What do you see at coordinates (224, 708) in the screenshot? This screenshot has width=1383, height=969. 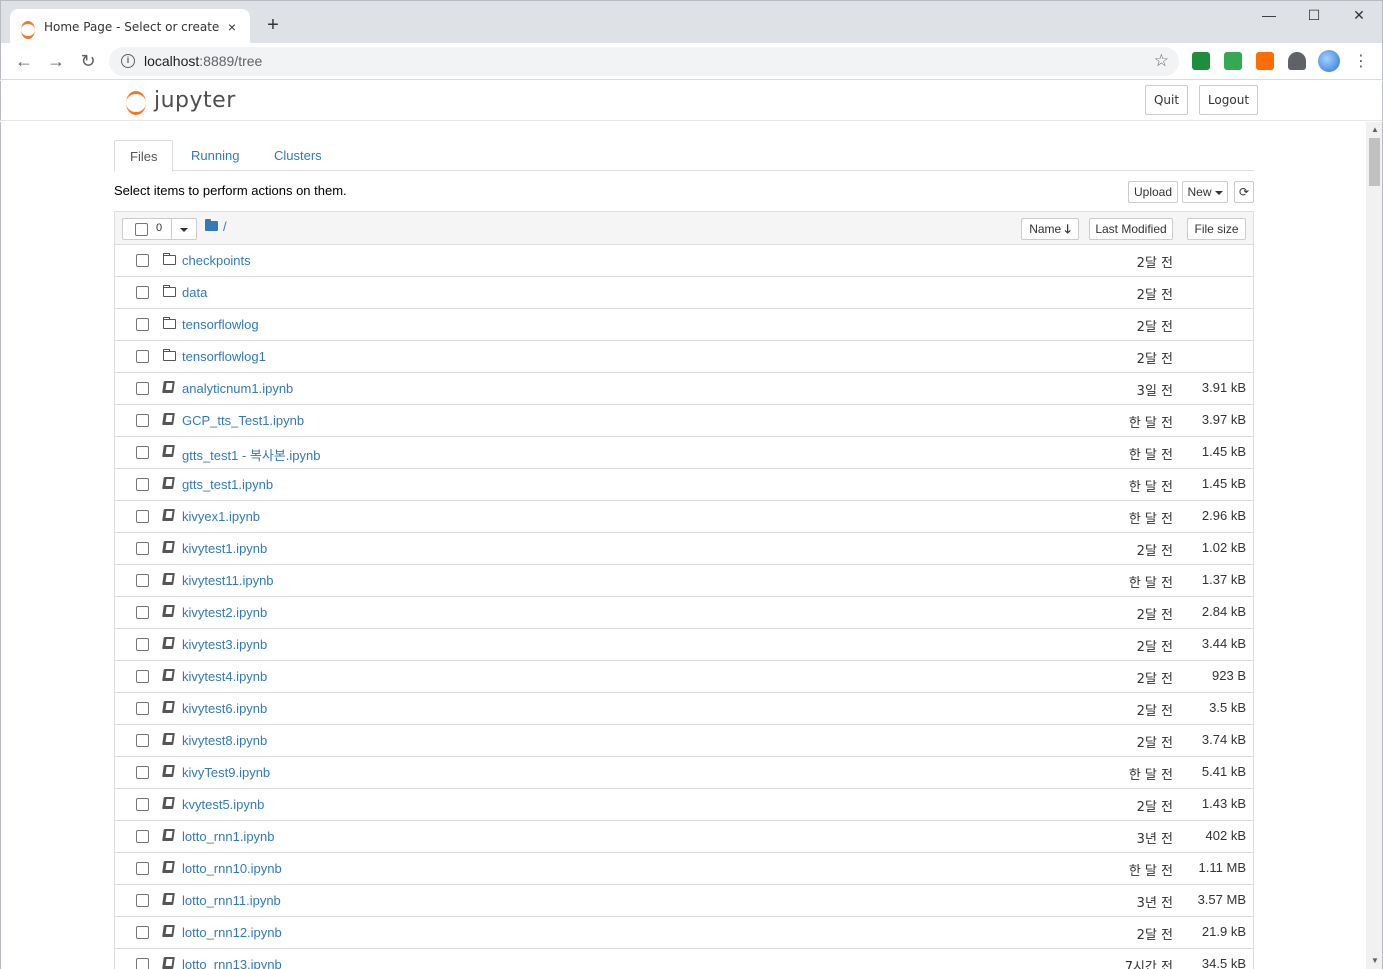 I see `file-name-link: kivytest6.ipynb` at bounding box center [224, 708].